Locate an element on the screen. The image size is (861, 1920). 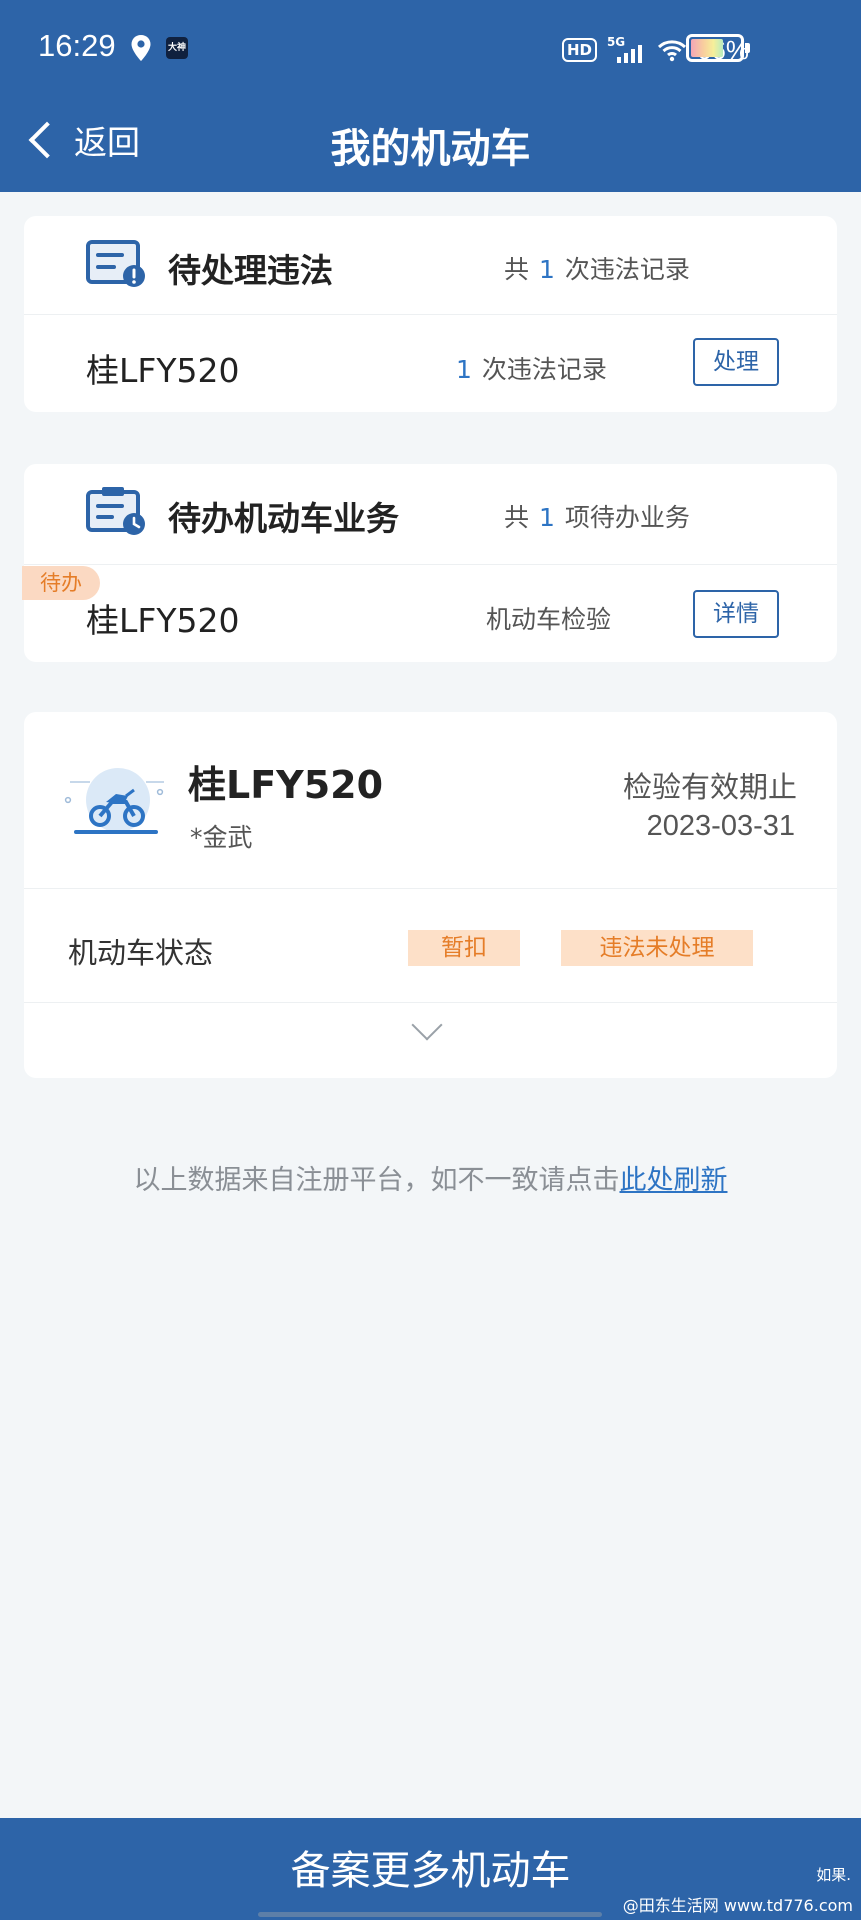
violation-record: 1 次违法记录 is located at coordinates (531, 368).